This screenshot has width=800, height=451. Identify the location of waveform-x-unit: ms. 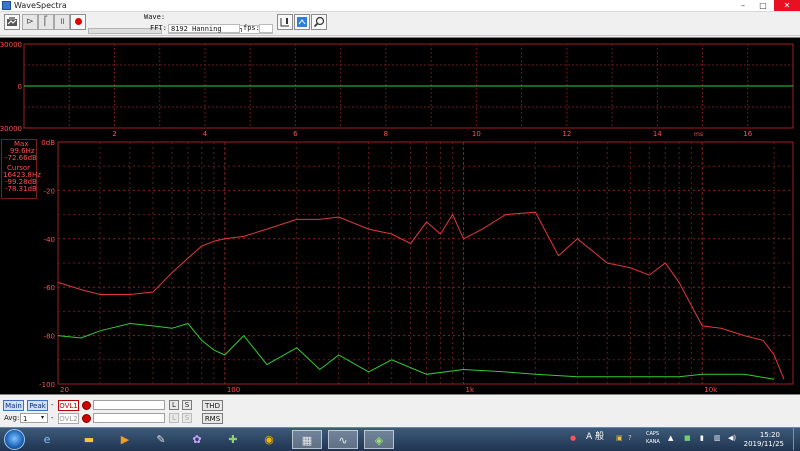
(698, 134).